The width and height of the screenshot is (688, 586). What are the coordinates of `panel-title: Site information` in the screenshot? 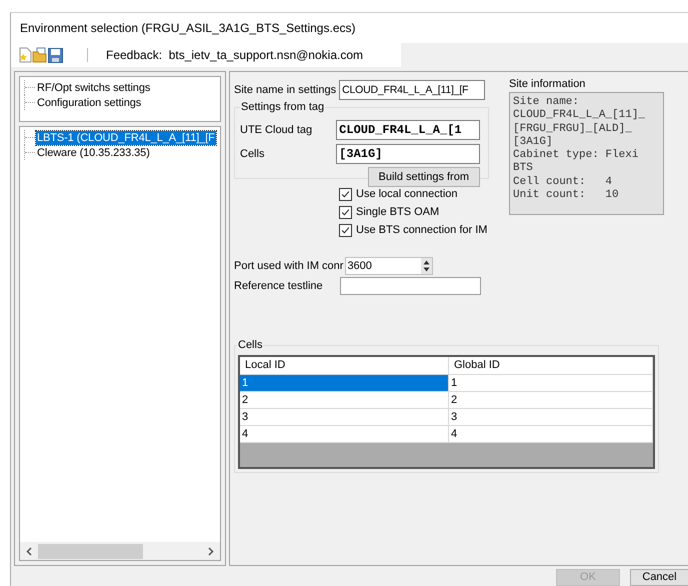 It's located at (547, 85).